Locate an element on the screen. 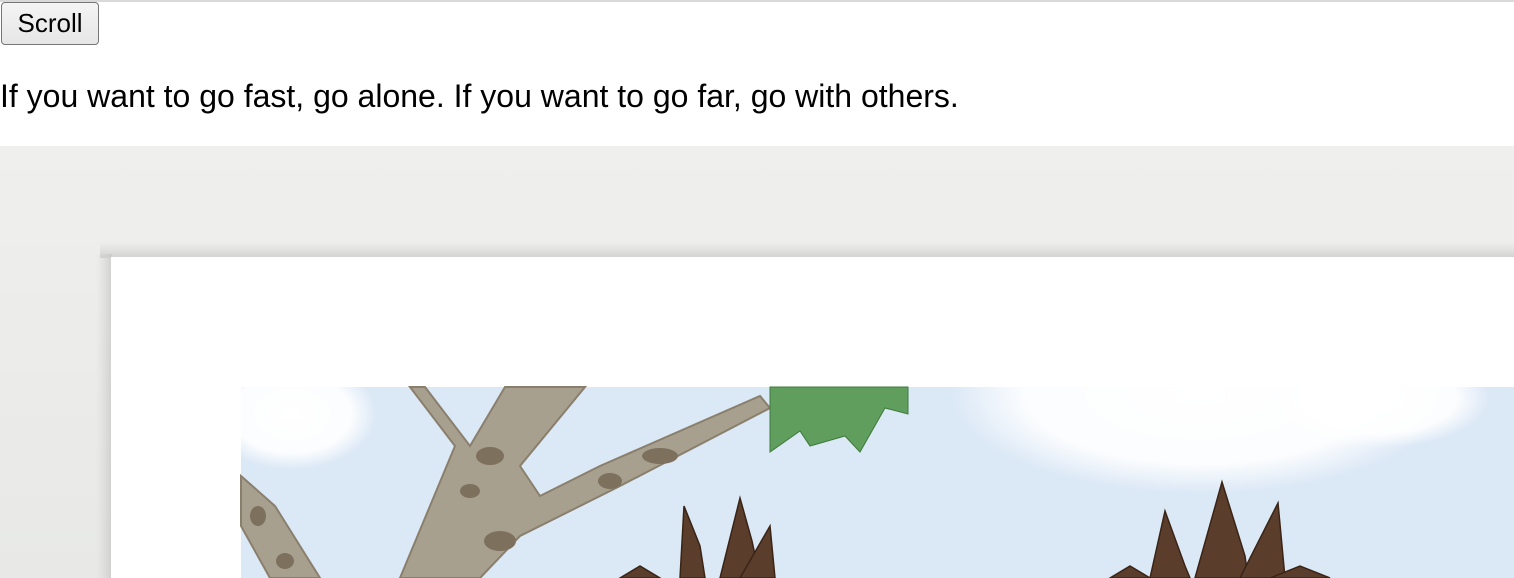  scroll-button: Scroll is located at coordinates (50, 23).